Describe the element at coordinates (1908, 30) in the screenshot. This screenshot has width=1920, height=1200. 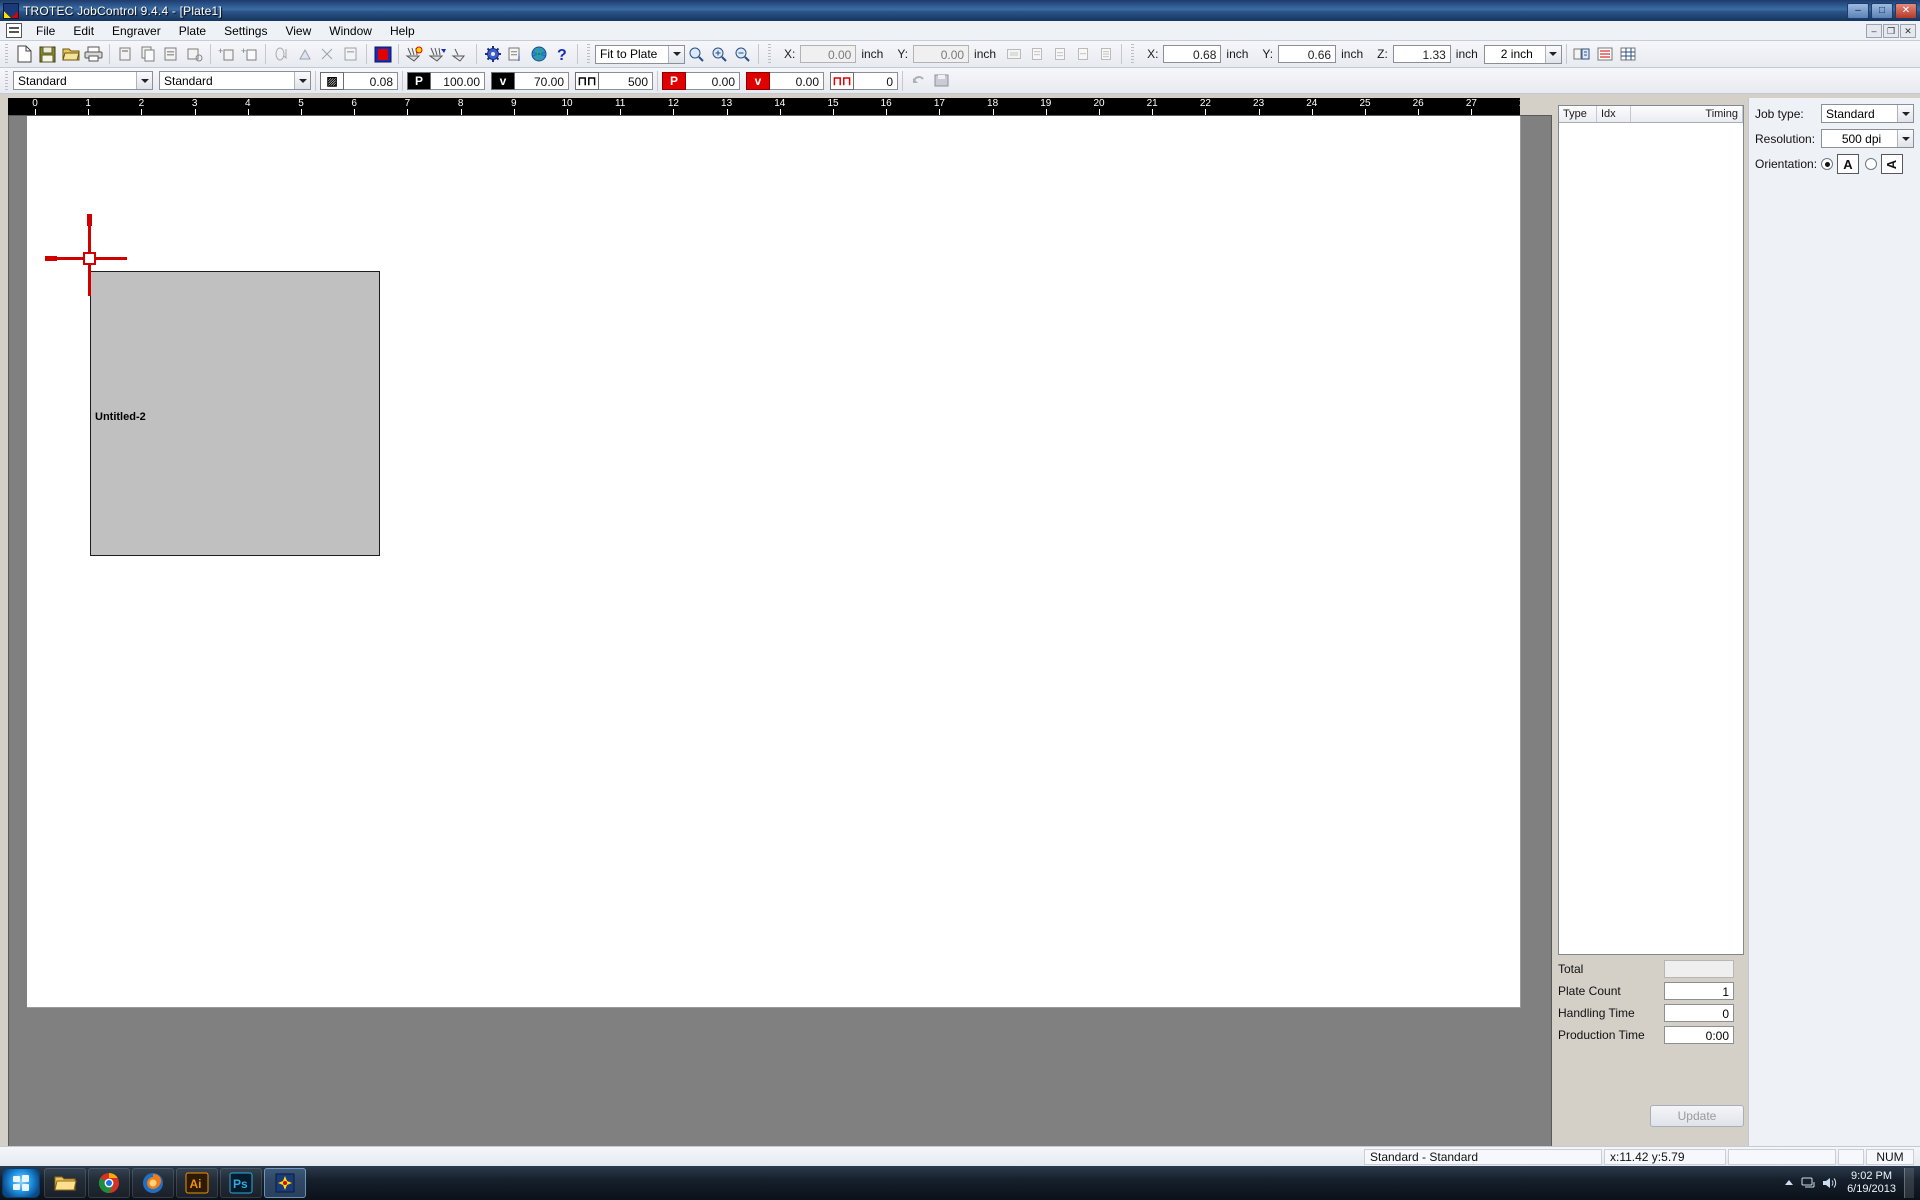
I see `mdi-close-button: ✕` at that location.